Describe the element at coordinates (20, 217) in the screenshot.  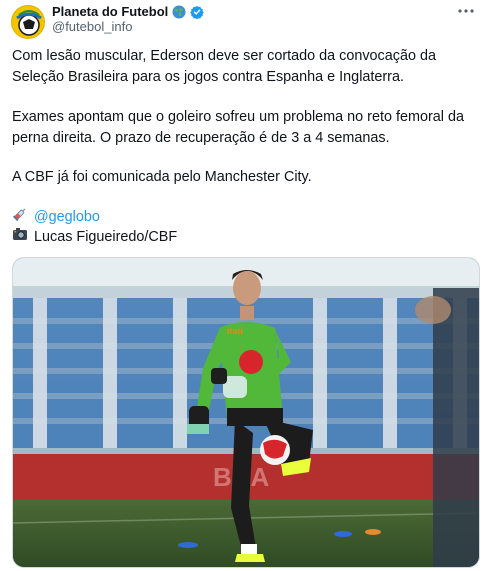
I see `syringe-icon` at that location.